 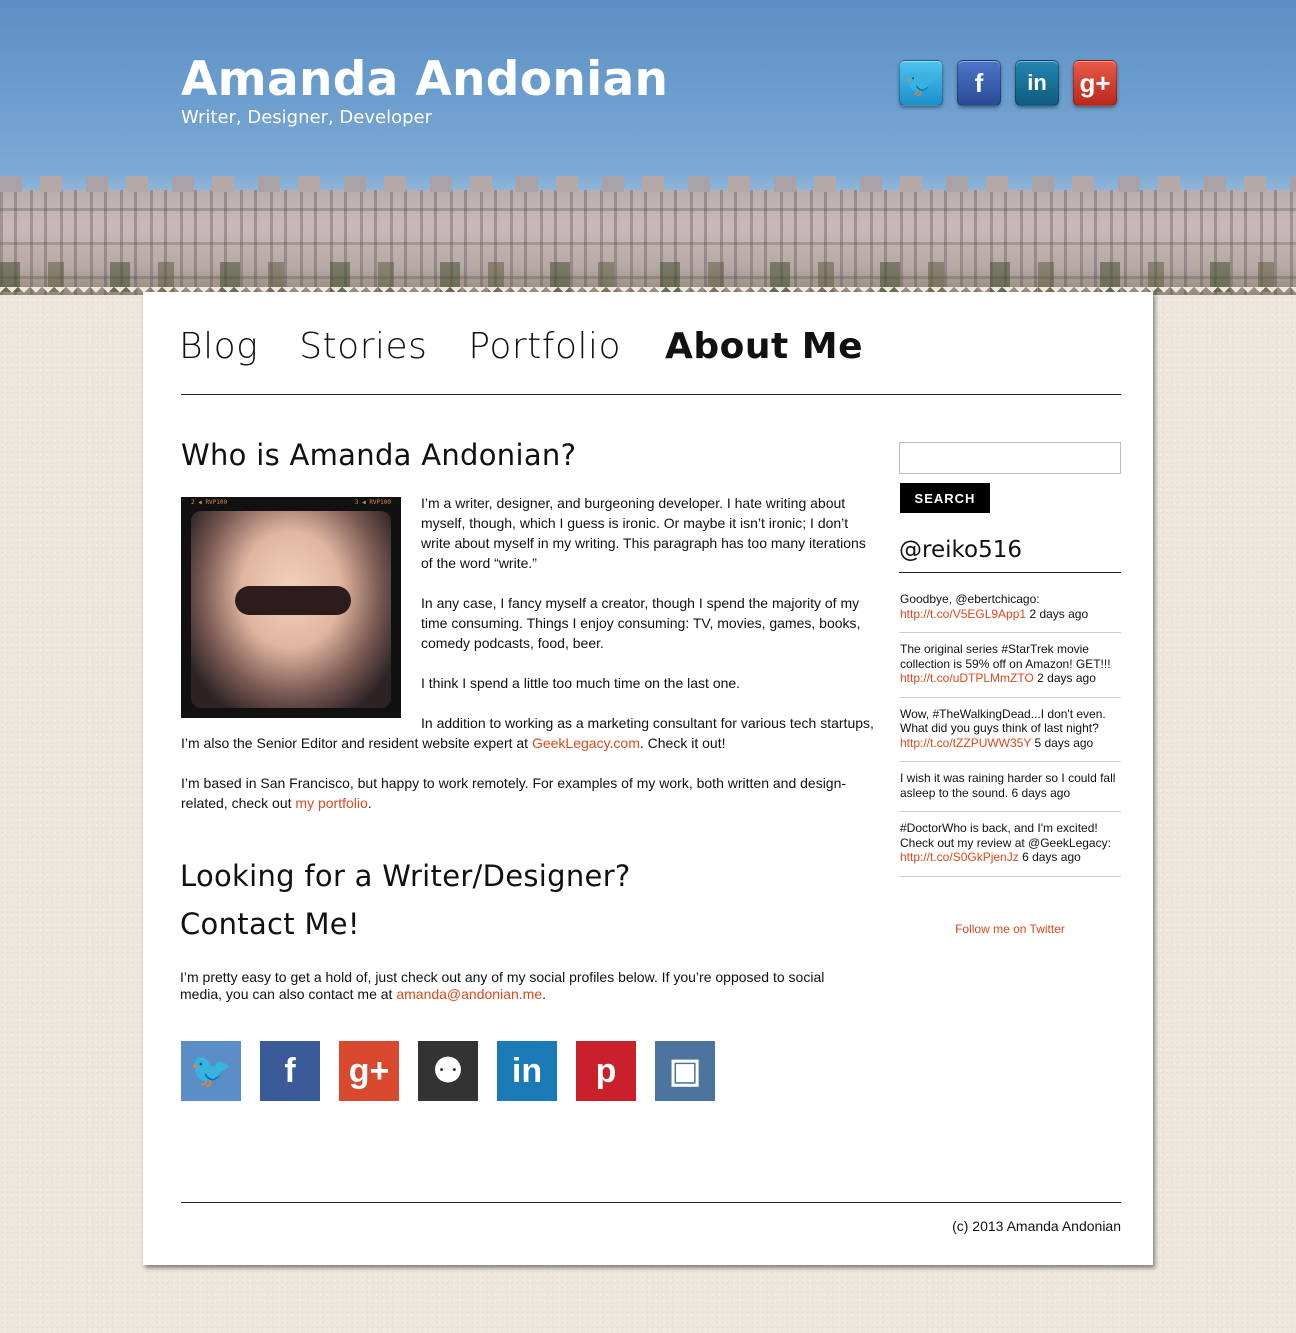 What do you see at coordinates (648, 235) in the screenshot?
I see `header-houses-image` at bounding box center [648, 235].